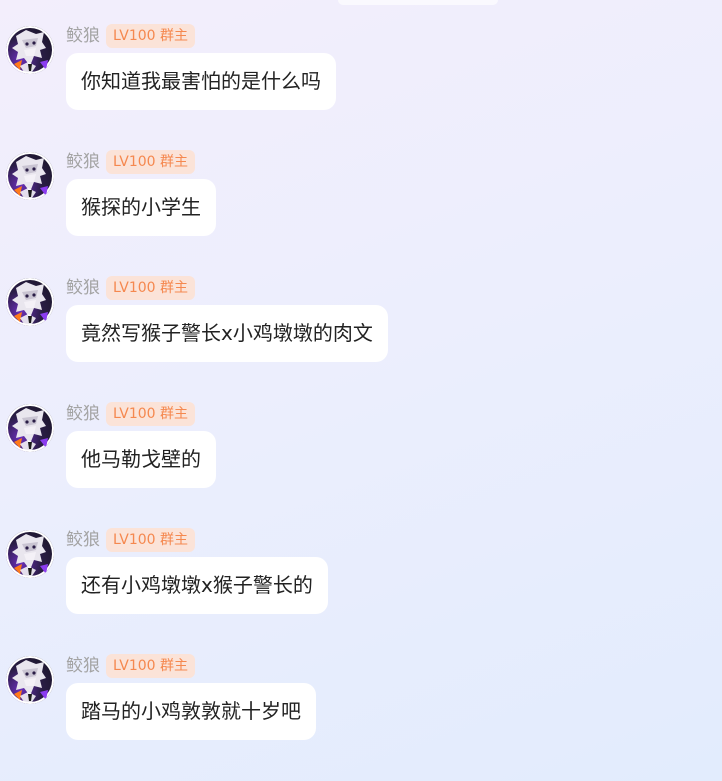  I want to click on message-bubble: 竟然写猴子警长x小鸡墩墩的肉文, so click(227, 333).